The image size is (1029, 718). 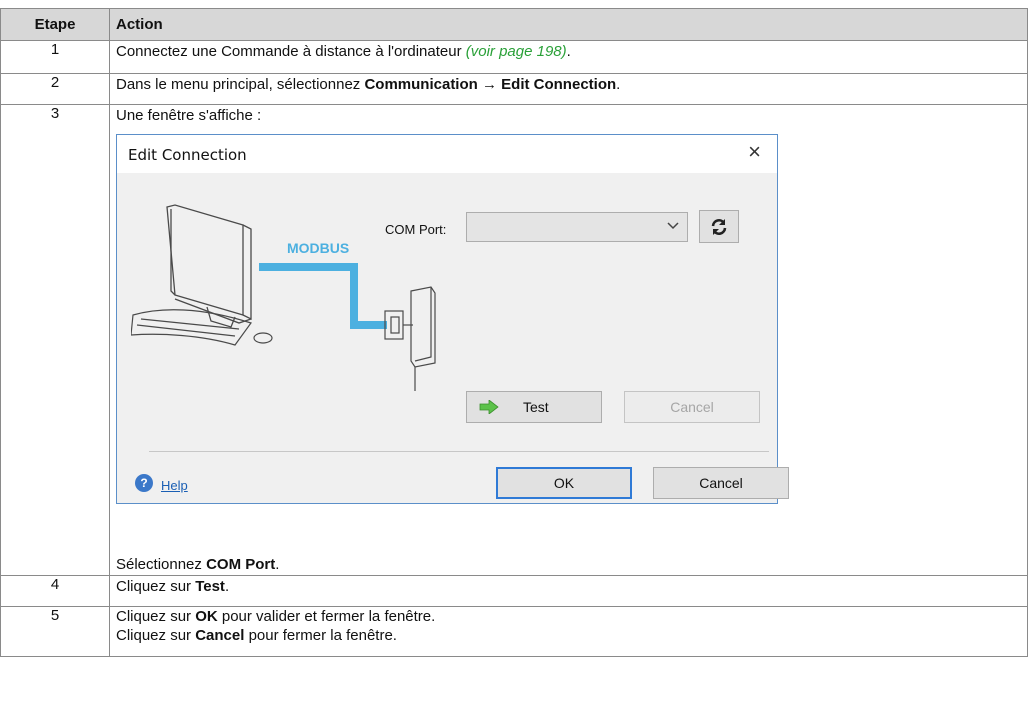 What do you see at coordinates (421, 84) in the screenshot?
I see `menu-communication: Communication` at bounding box center [421, 84].